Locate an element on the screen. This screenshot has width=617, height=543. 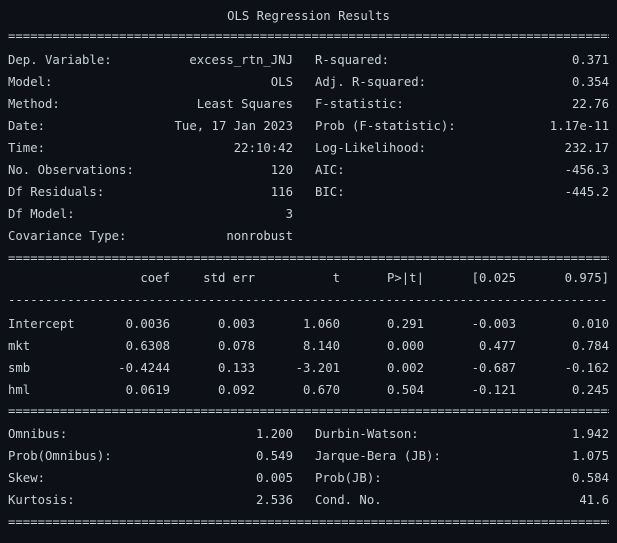
coef-value: 0.002 is located at coordinates (405, 368).